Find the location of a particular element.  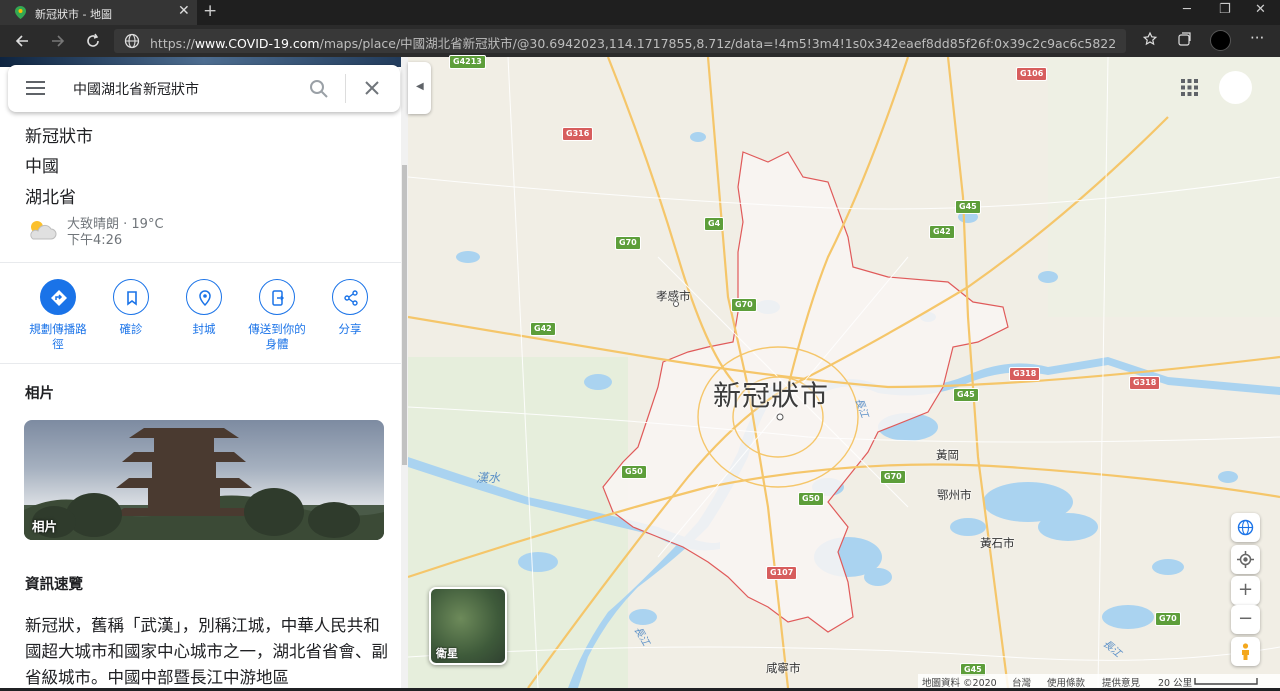

highway-shield: G316 is located at coordinates (578, 134).